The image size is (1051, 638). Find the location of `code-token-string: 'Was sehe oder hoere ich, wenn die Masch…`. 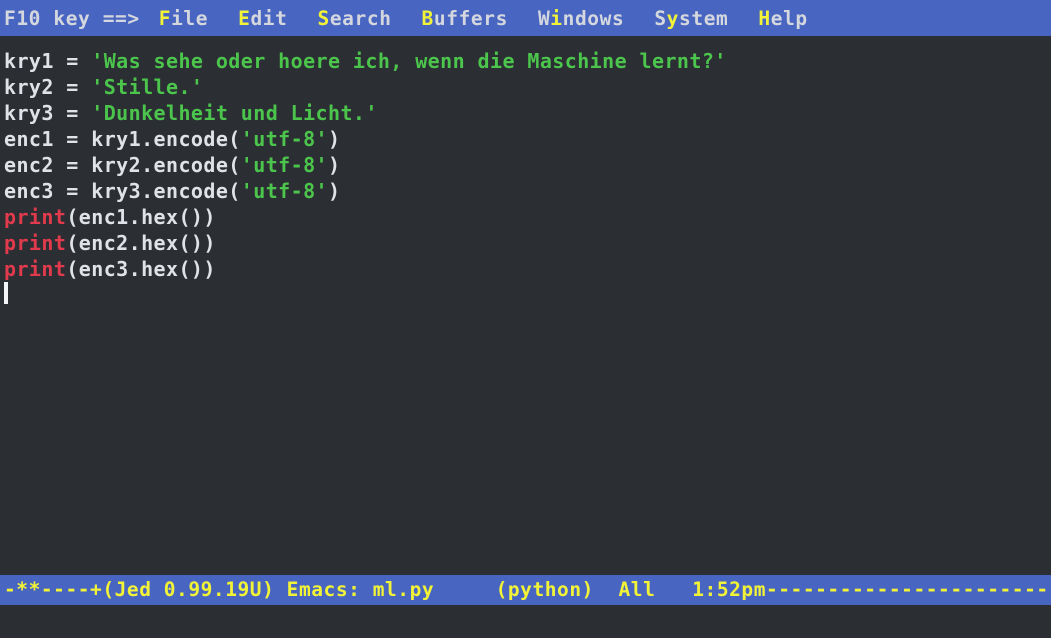

code-token-string: 'Was sehe oder hoere ich, wenn die Masch… is located at coordinates (409, 61).